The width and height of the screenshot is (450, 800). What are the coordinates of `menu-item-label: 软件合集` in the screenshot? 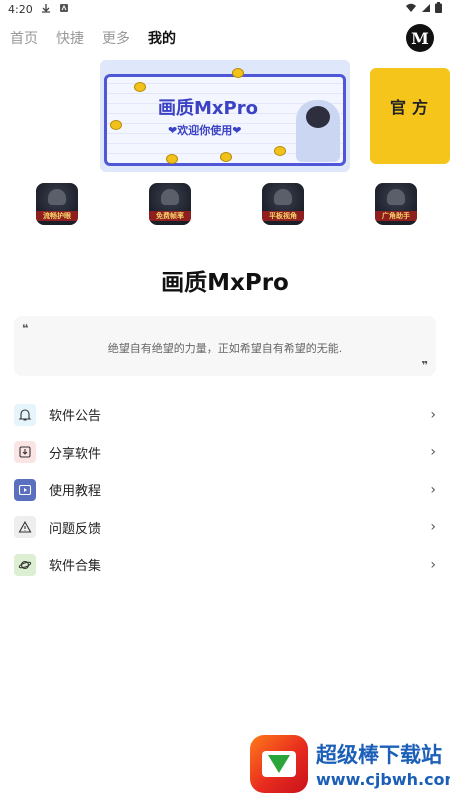 It's located at (75, 567).